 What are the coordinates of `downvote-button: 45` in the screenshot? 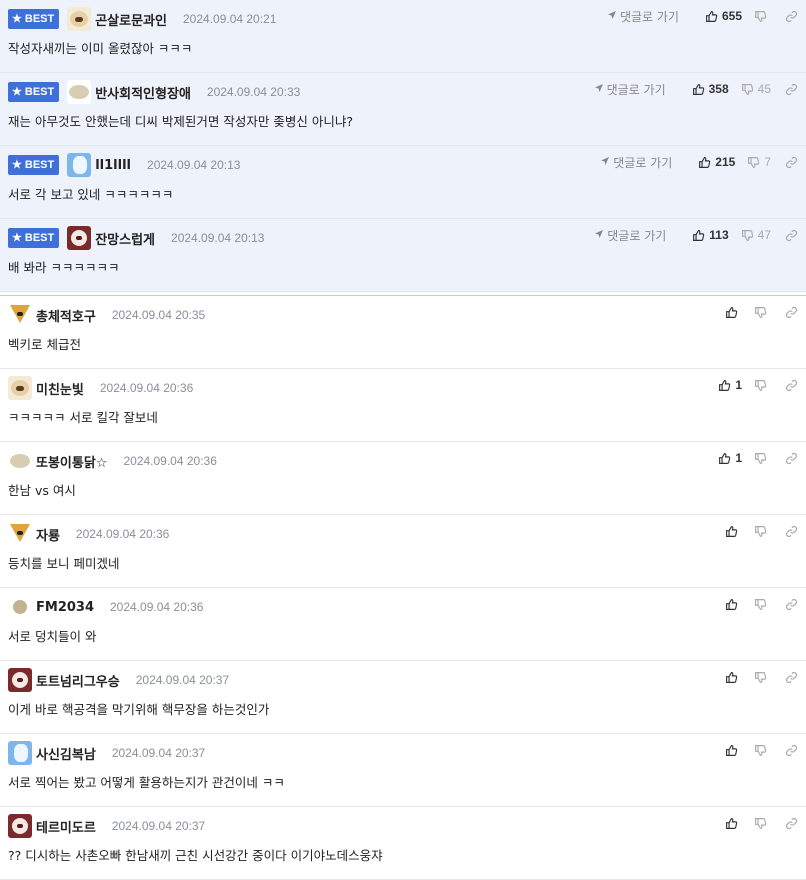 It's located at (756, 89).